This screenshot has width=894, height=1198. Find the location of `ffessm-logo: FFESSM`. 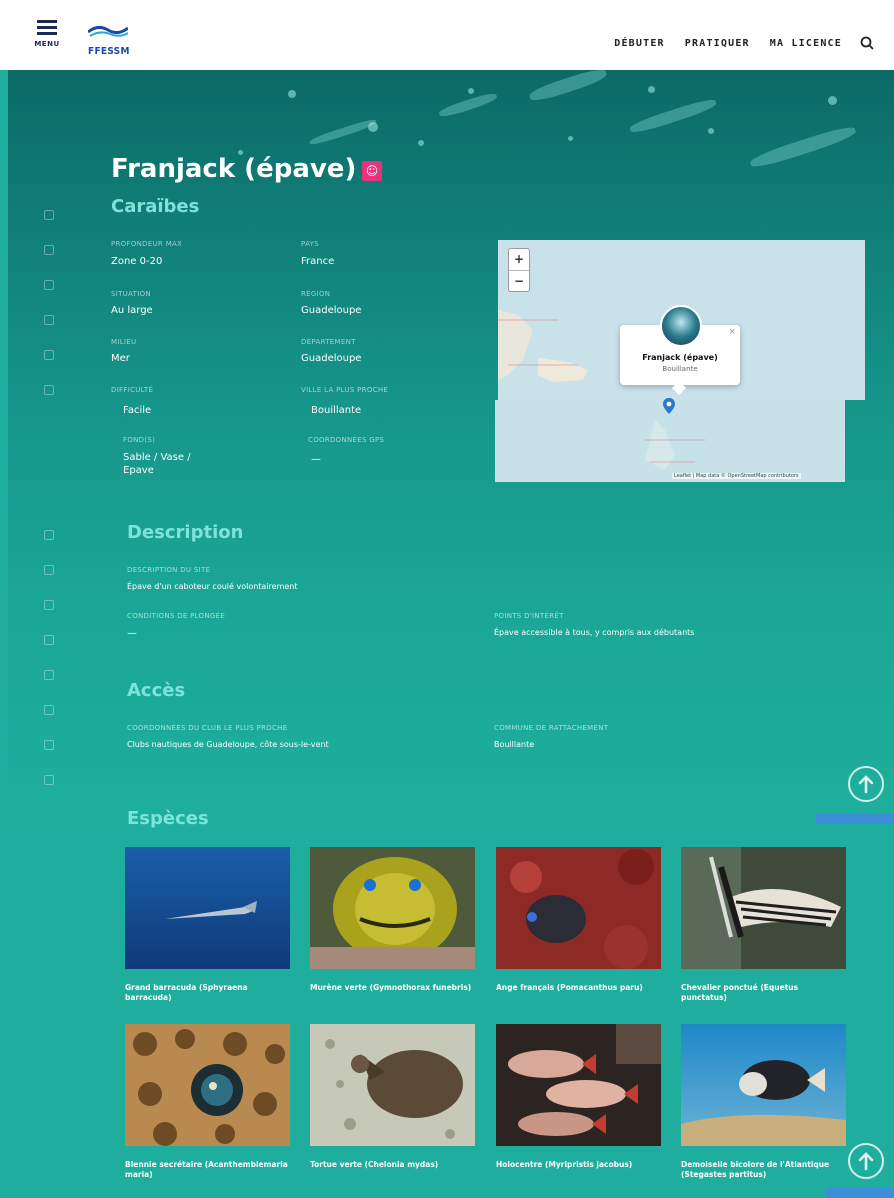

ffessm-logo: FFESSM is located at coordinates (110, 42).